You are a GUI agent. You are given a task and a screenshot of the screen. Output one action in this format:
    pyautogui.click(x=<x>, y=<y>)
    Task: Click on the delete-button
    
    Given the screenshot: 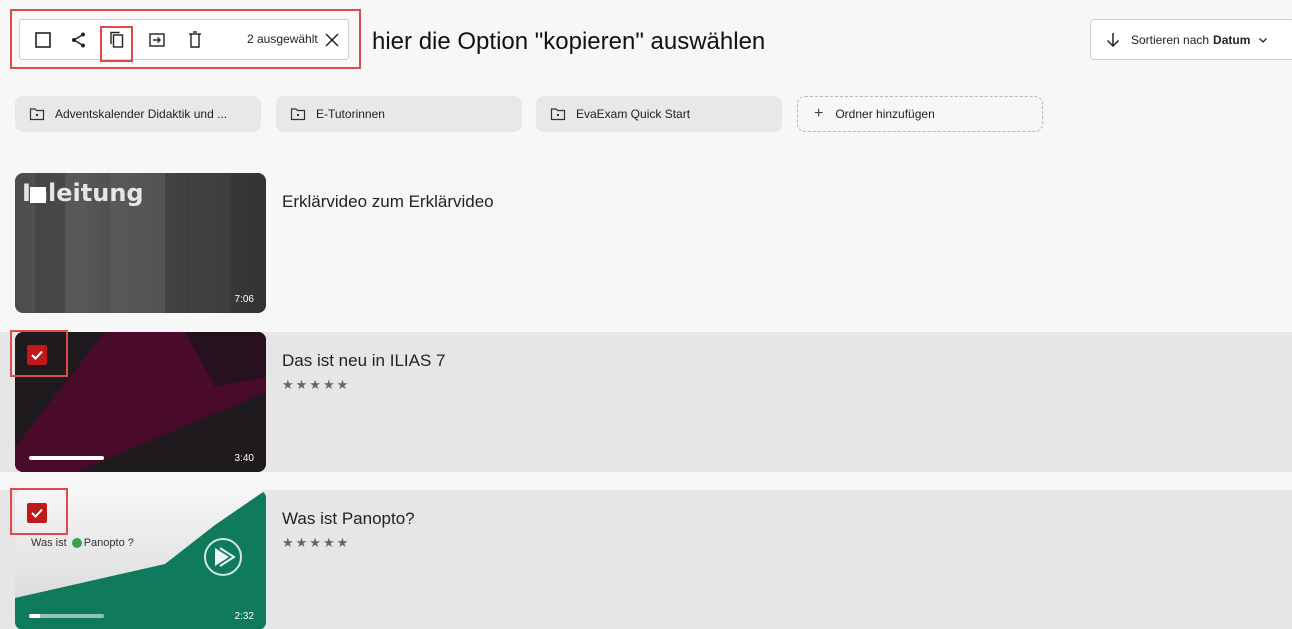 What is the action you would take?
    pyautogui.click(x=195, y=39)
    